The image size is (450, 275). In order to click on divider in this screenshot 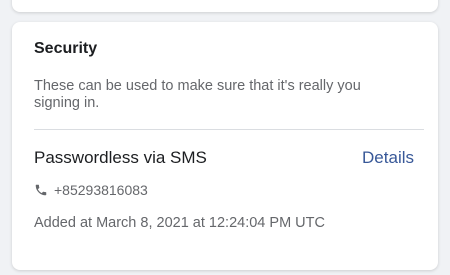, I will do `click(229, 129)`.